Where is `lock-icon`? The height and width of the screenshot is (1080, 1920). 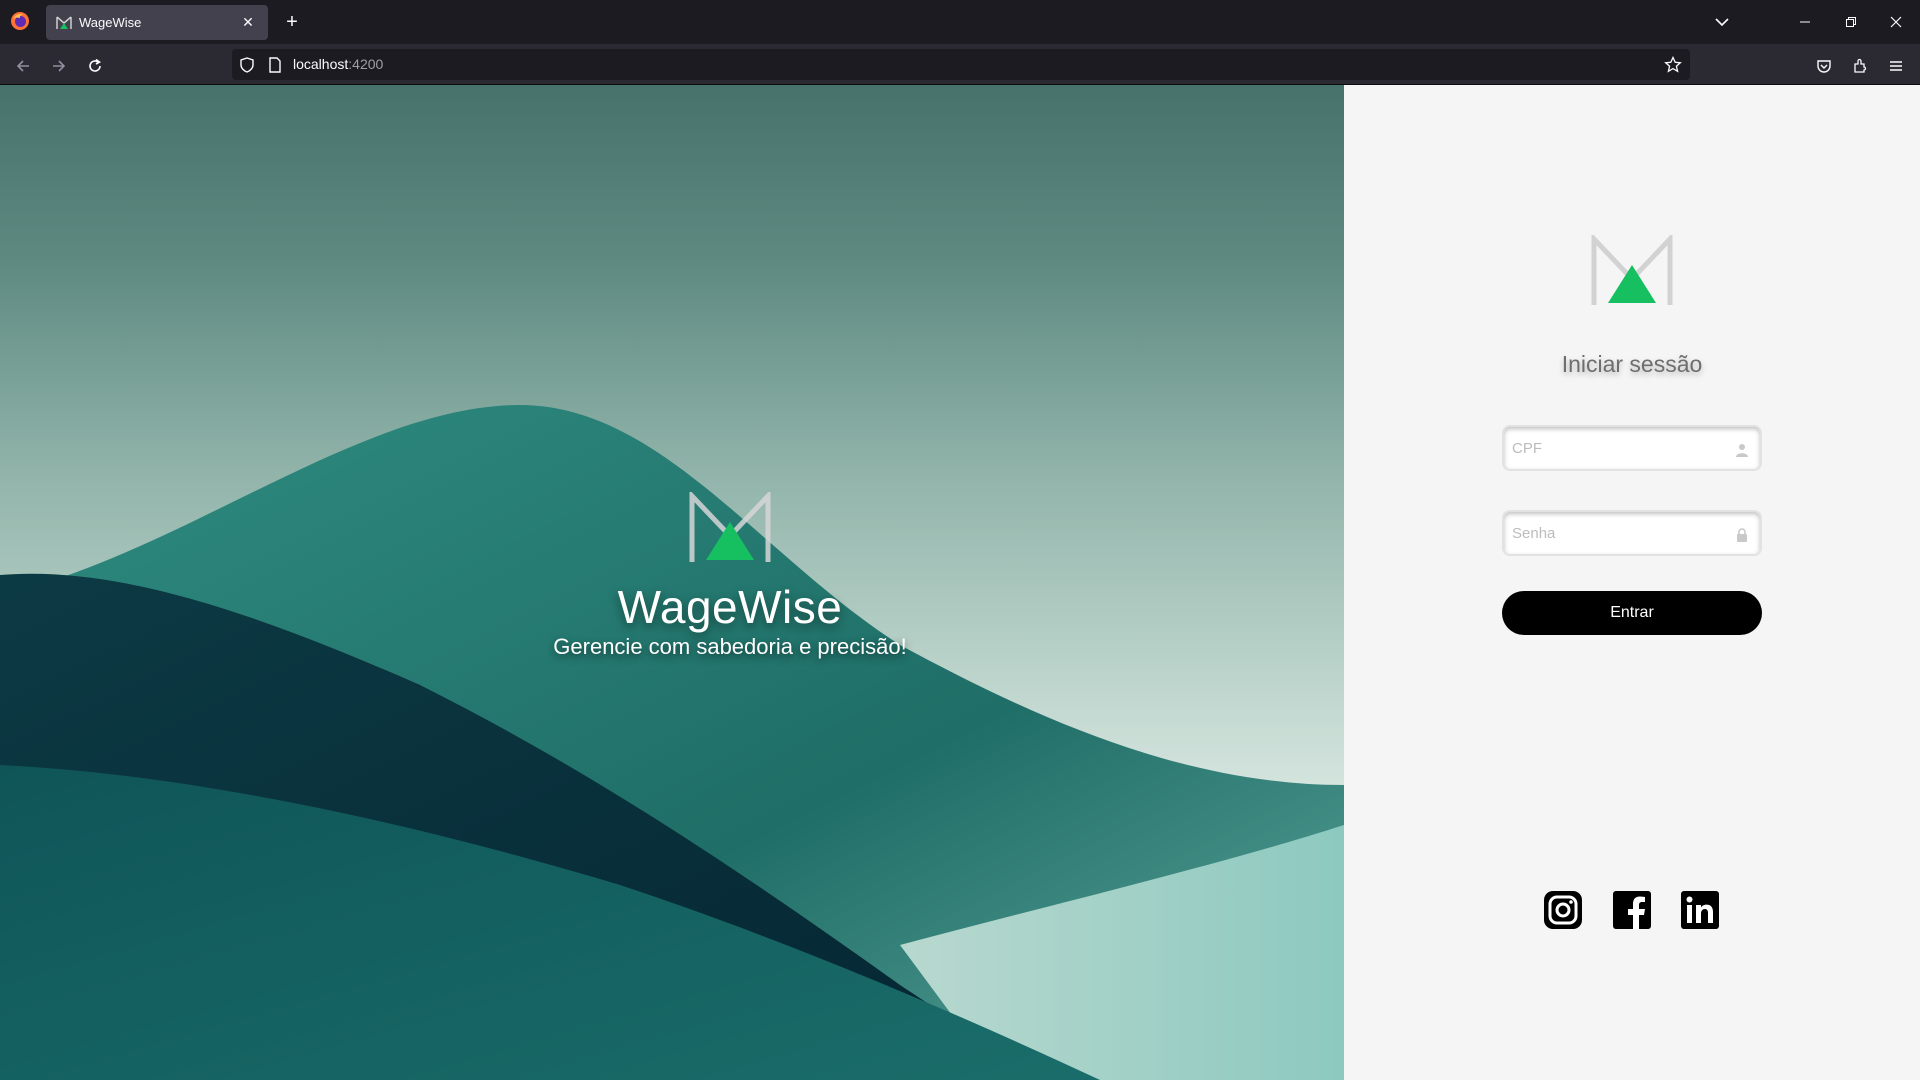 lock-icon is located at coordinates (1742, 535).